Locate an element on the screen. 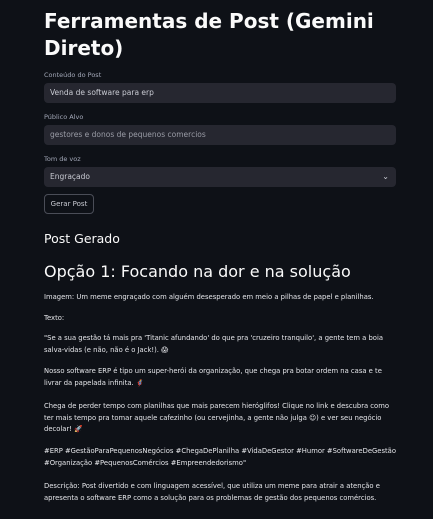 The height and width of the screenshot is (519, 433). generate-post-button: Gerar Post is located at coordinates (69, 204).